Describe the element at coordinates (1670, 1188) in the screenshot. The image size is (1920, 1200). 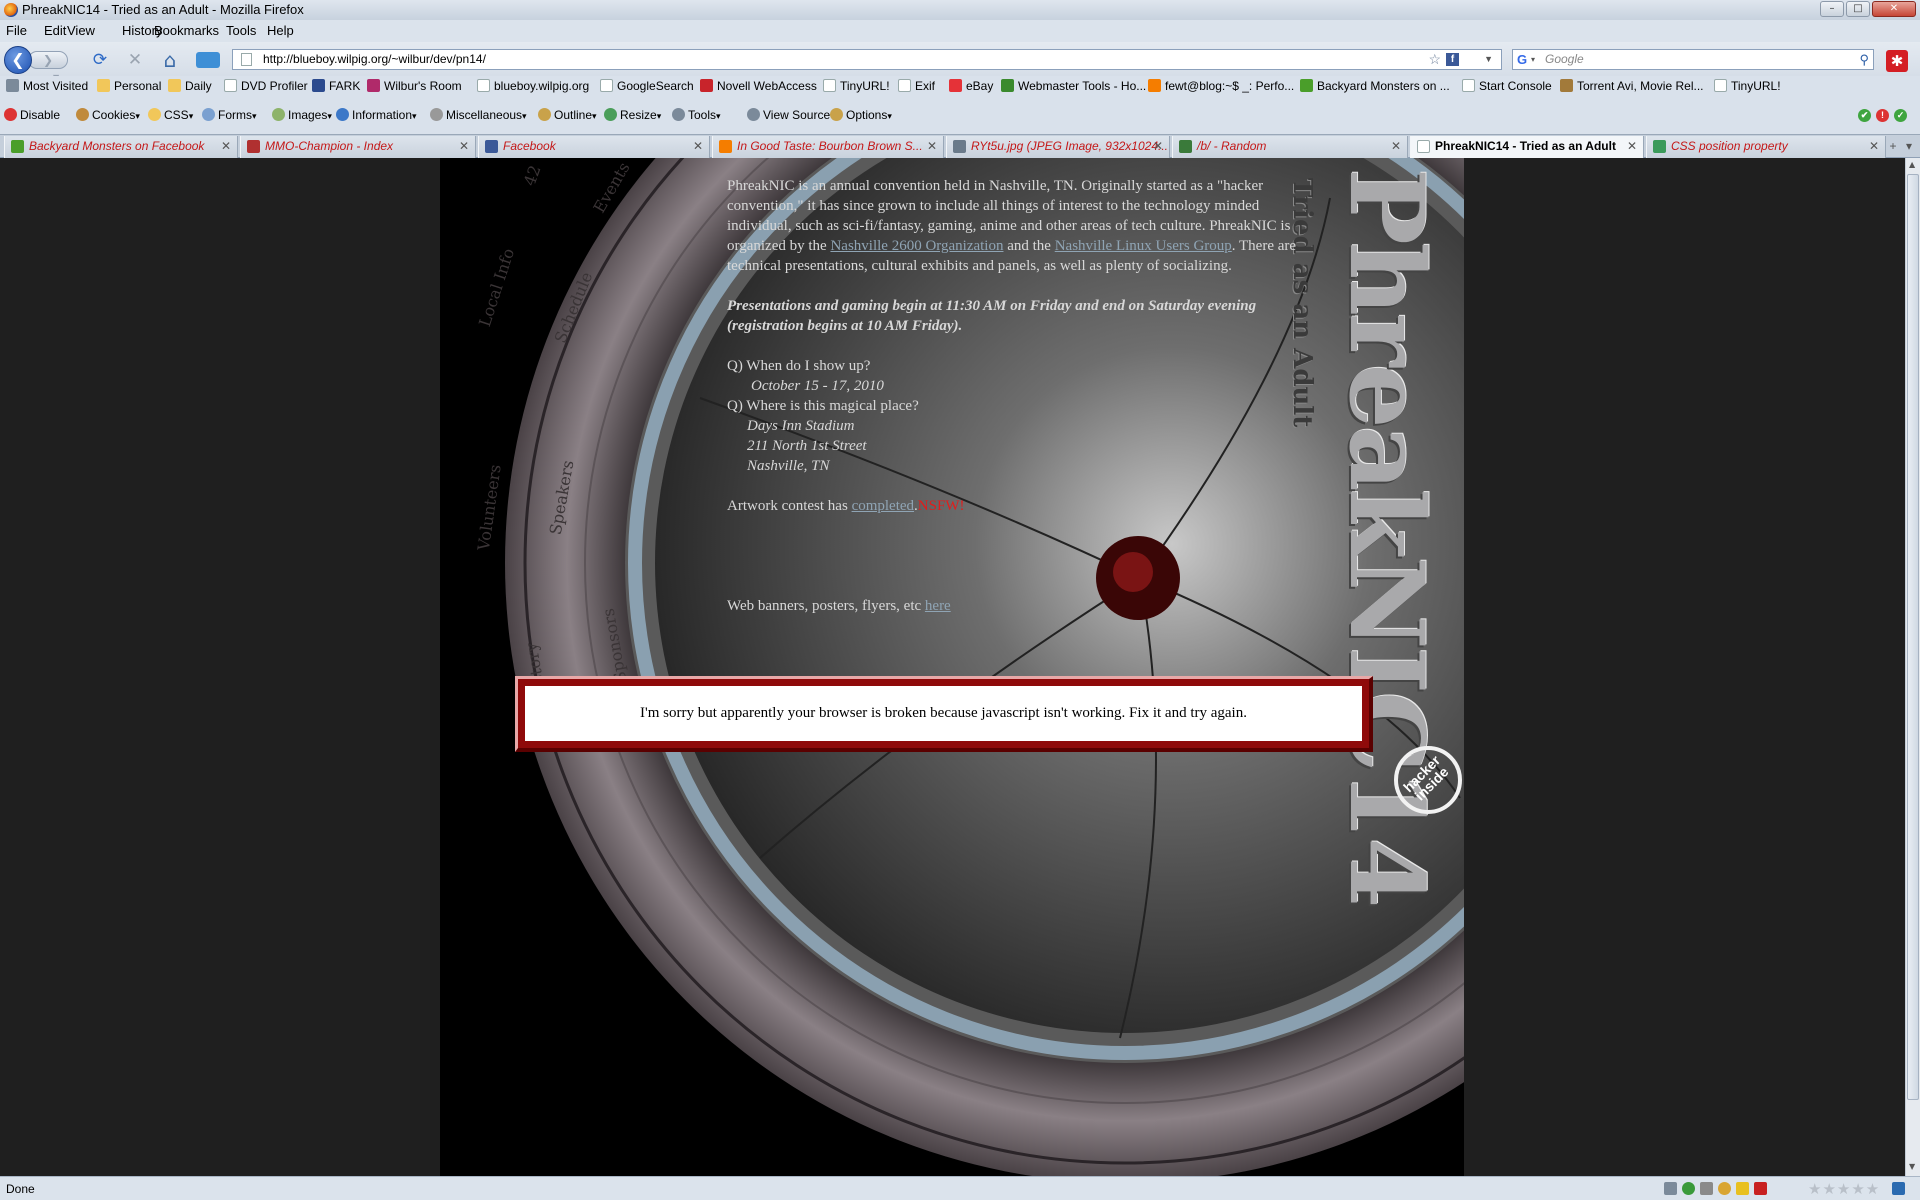
I see `page-info-icon` at that location.